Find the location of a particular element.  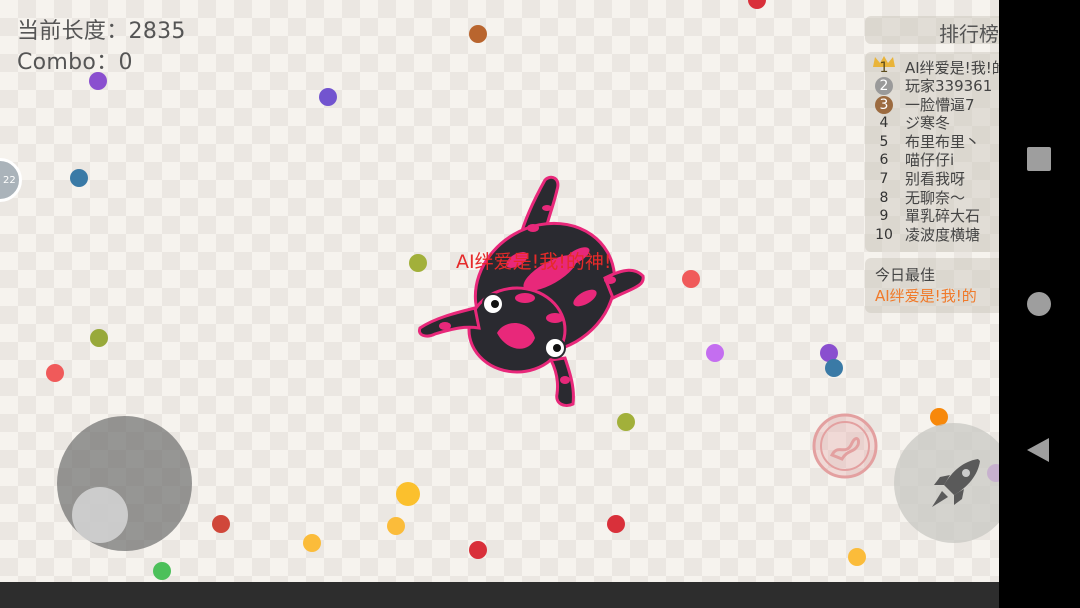

joystick-knob is located at coordinates (100, 515).